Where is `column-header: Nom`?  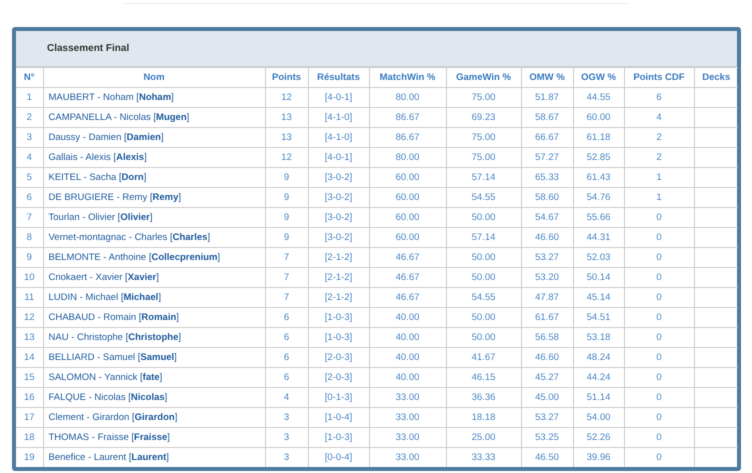 column-header: Nom is located at coordinates (154, 78).